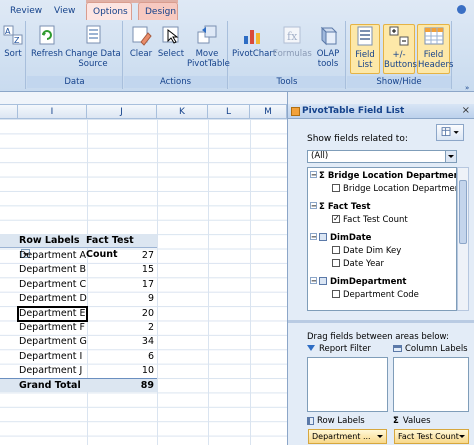 The image size is (474, 445). I want to click on row-labels-icon, so click(310, 420).